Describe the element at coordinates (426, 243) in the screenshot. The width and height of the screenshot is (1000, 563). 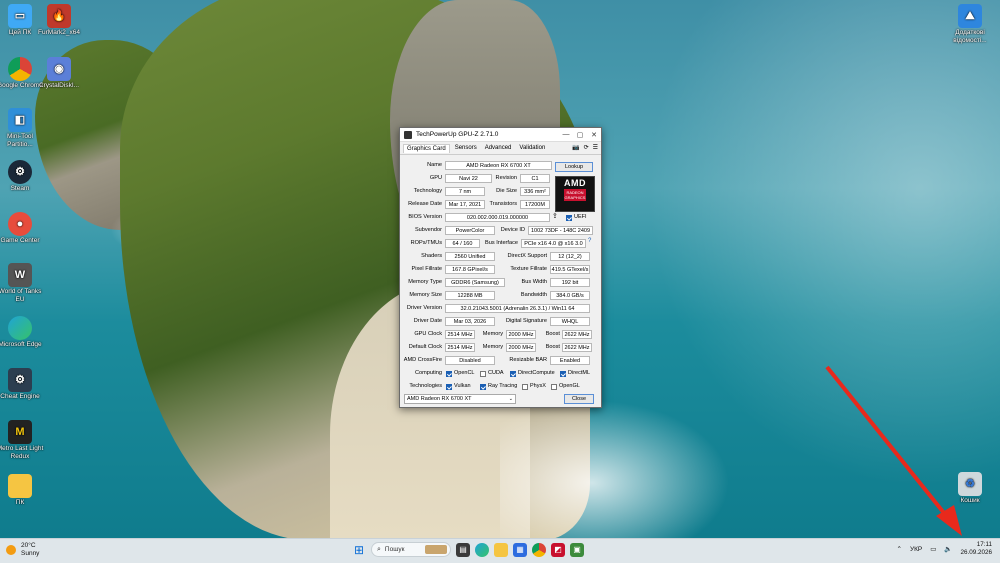
I see `label-rops-tmus: ROPs/TMUs` at that location.